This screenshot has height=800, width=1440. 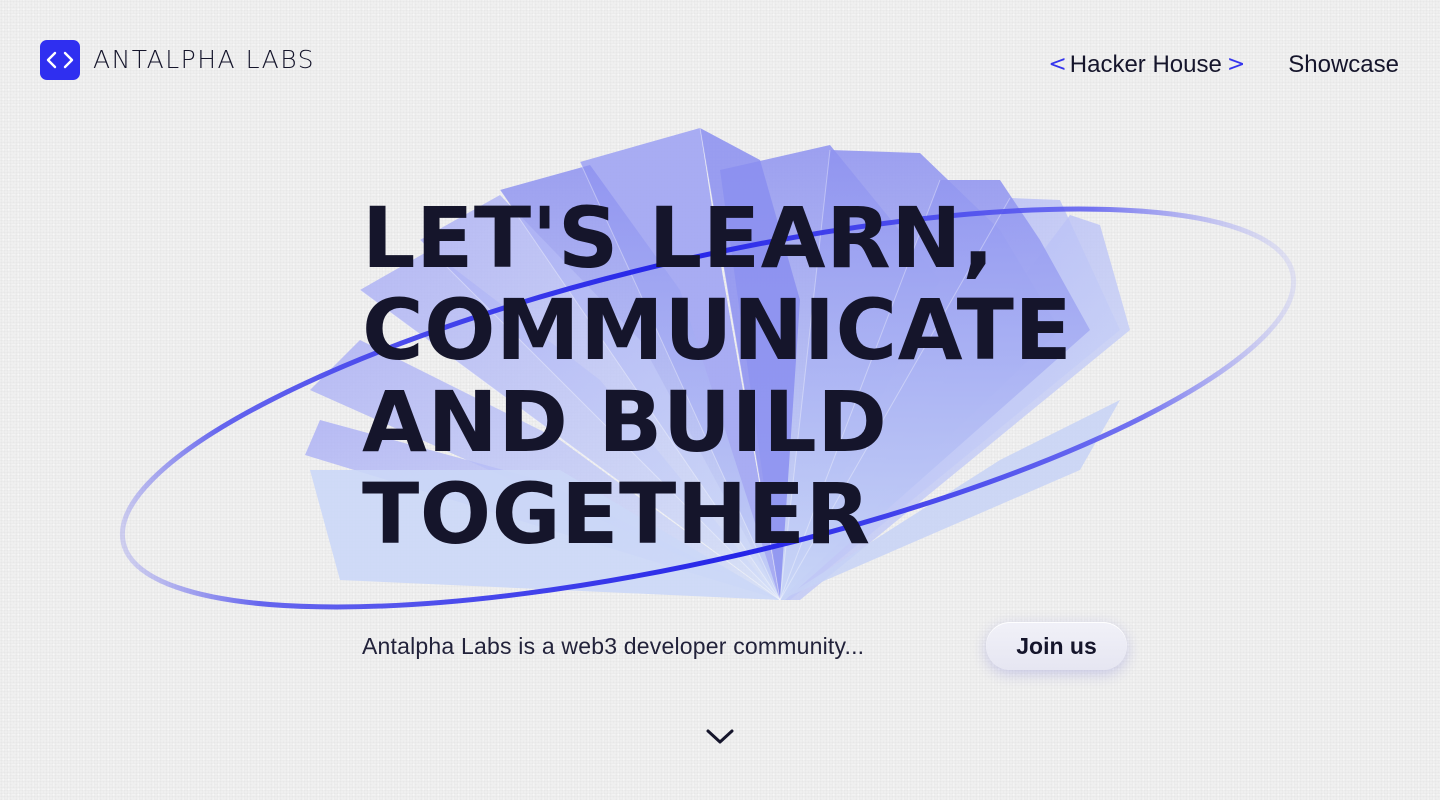 What do you see at coordinates (625, 422) in the screenshot?
I see `headline-line: AND BUILD` at bounding box center [625, 422].